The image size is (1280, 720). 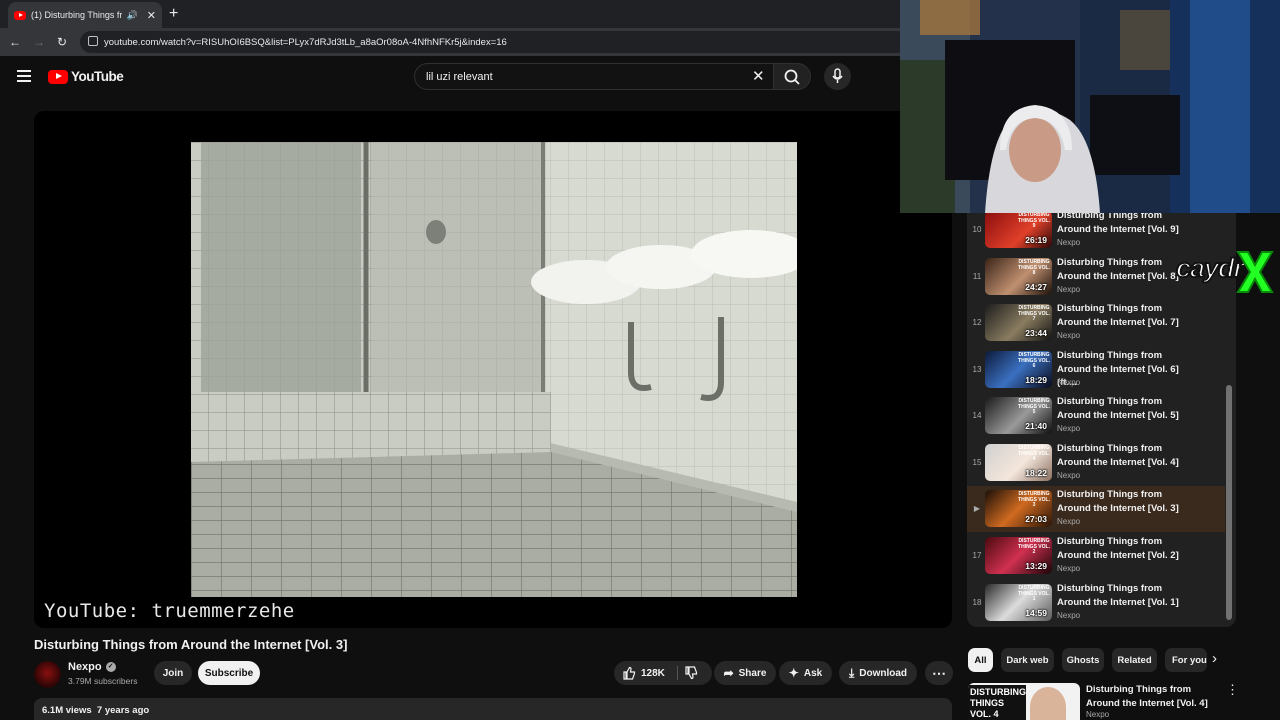 I want to click on chip-related: Related, so click(x=1134, y=660).